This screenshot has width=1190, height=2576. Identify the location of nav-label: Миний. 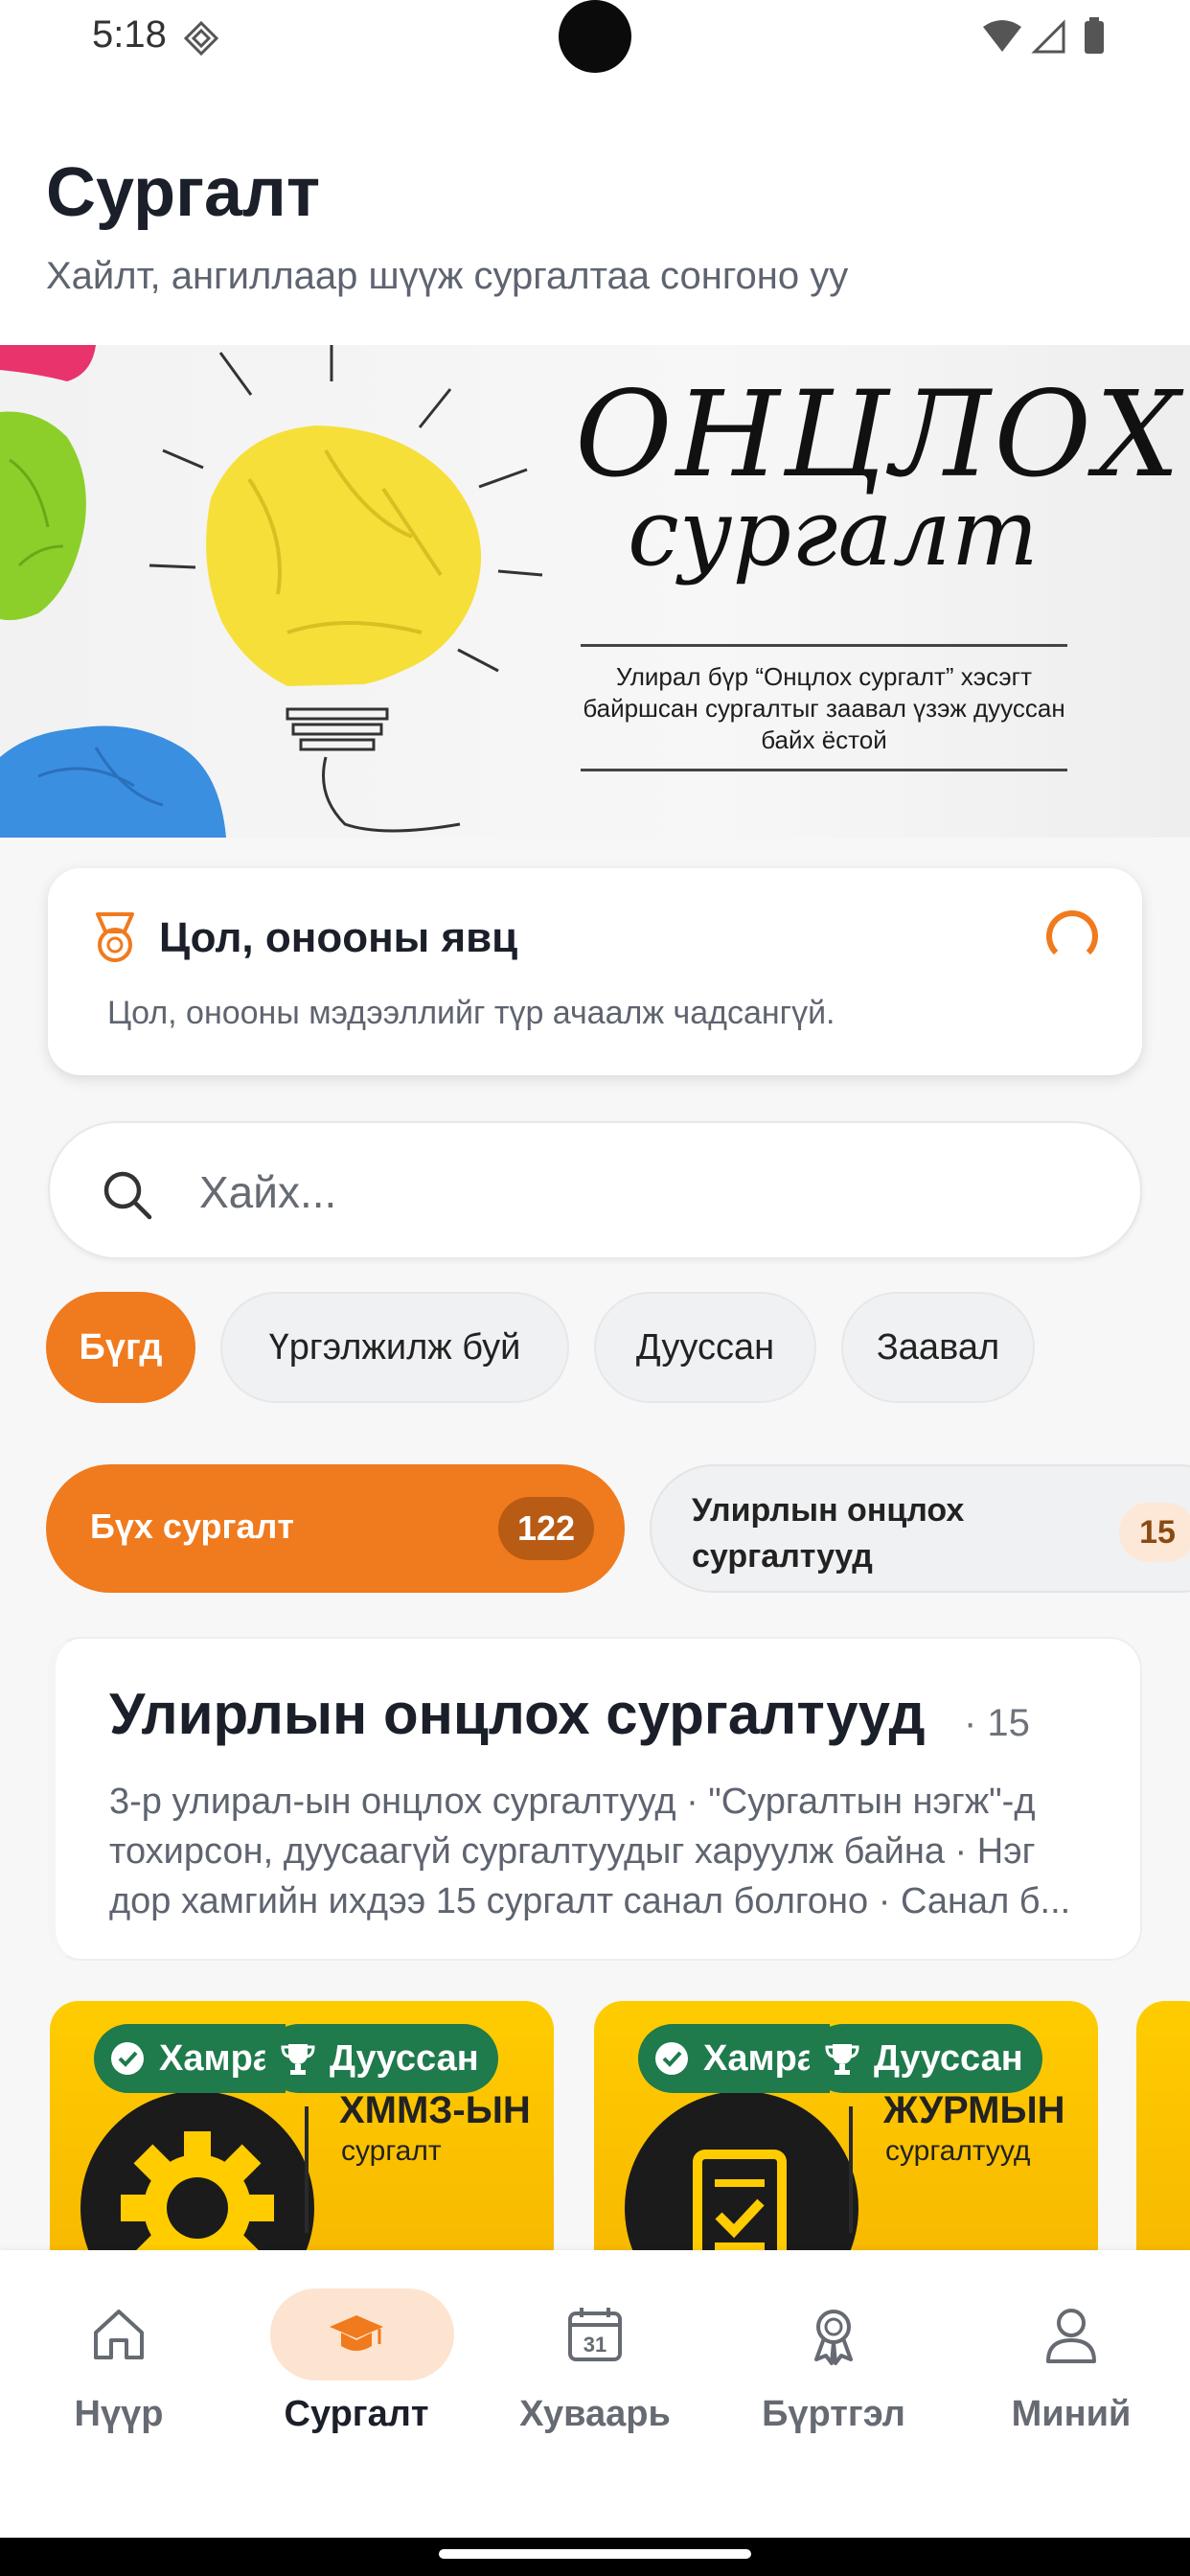
(1071, 2414).